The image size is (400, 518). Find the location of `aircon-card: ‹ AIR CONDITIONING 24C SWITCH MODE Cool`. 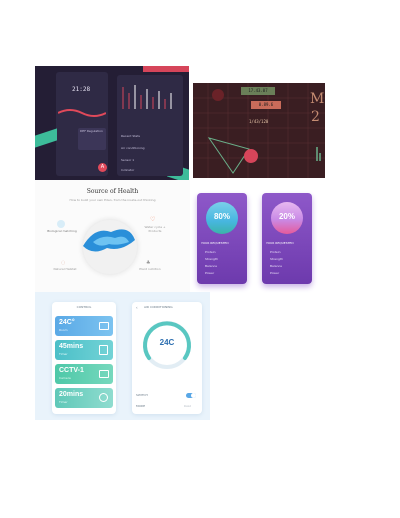

aircon-card: ‹ AIR CONDITIONING 24C SWITCH MODE Cool is located at coordinates (167, 358).